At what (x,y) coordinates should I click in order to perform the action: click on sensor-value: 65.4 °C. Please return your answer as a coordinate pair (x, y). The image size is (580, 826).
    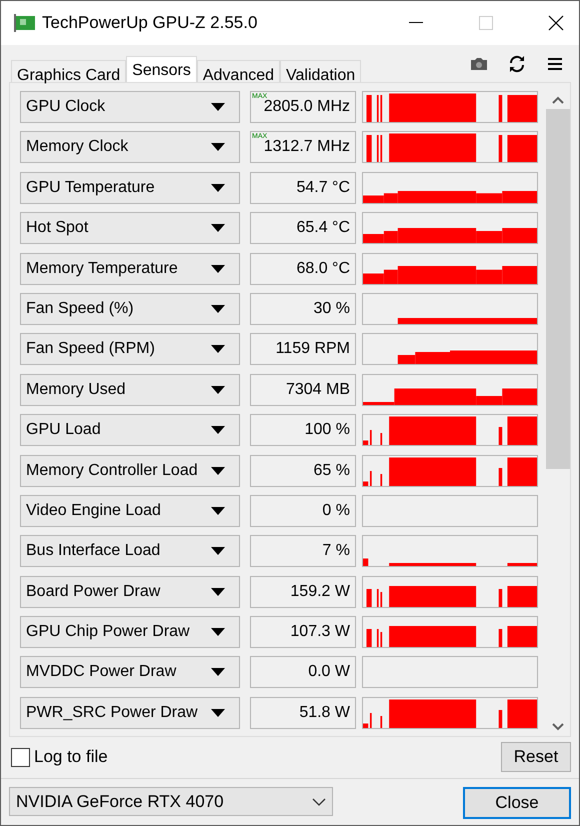
    Looking at the image, I should click on (323, 228).